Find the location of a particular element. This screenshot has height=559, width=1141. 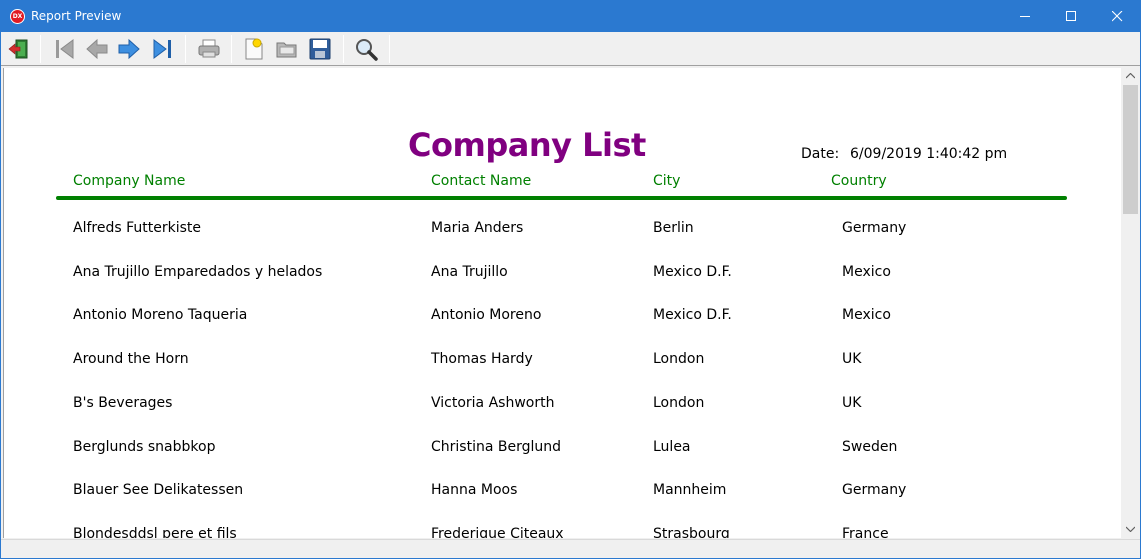

column-header-company-name: Company Name is located at coordinates (129, 181).